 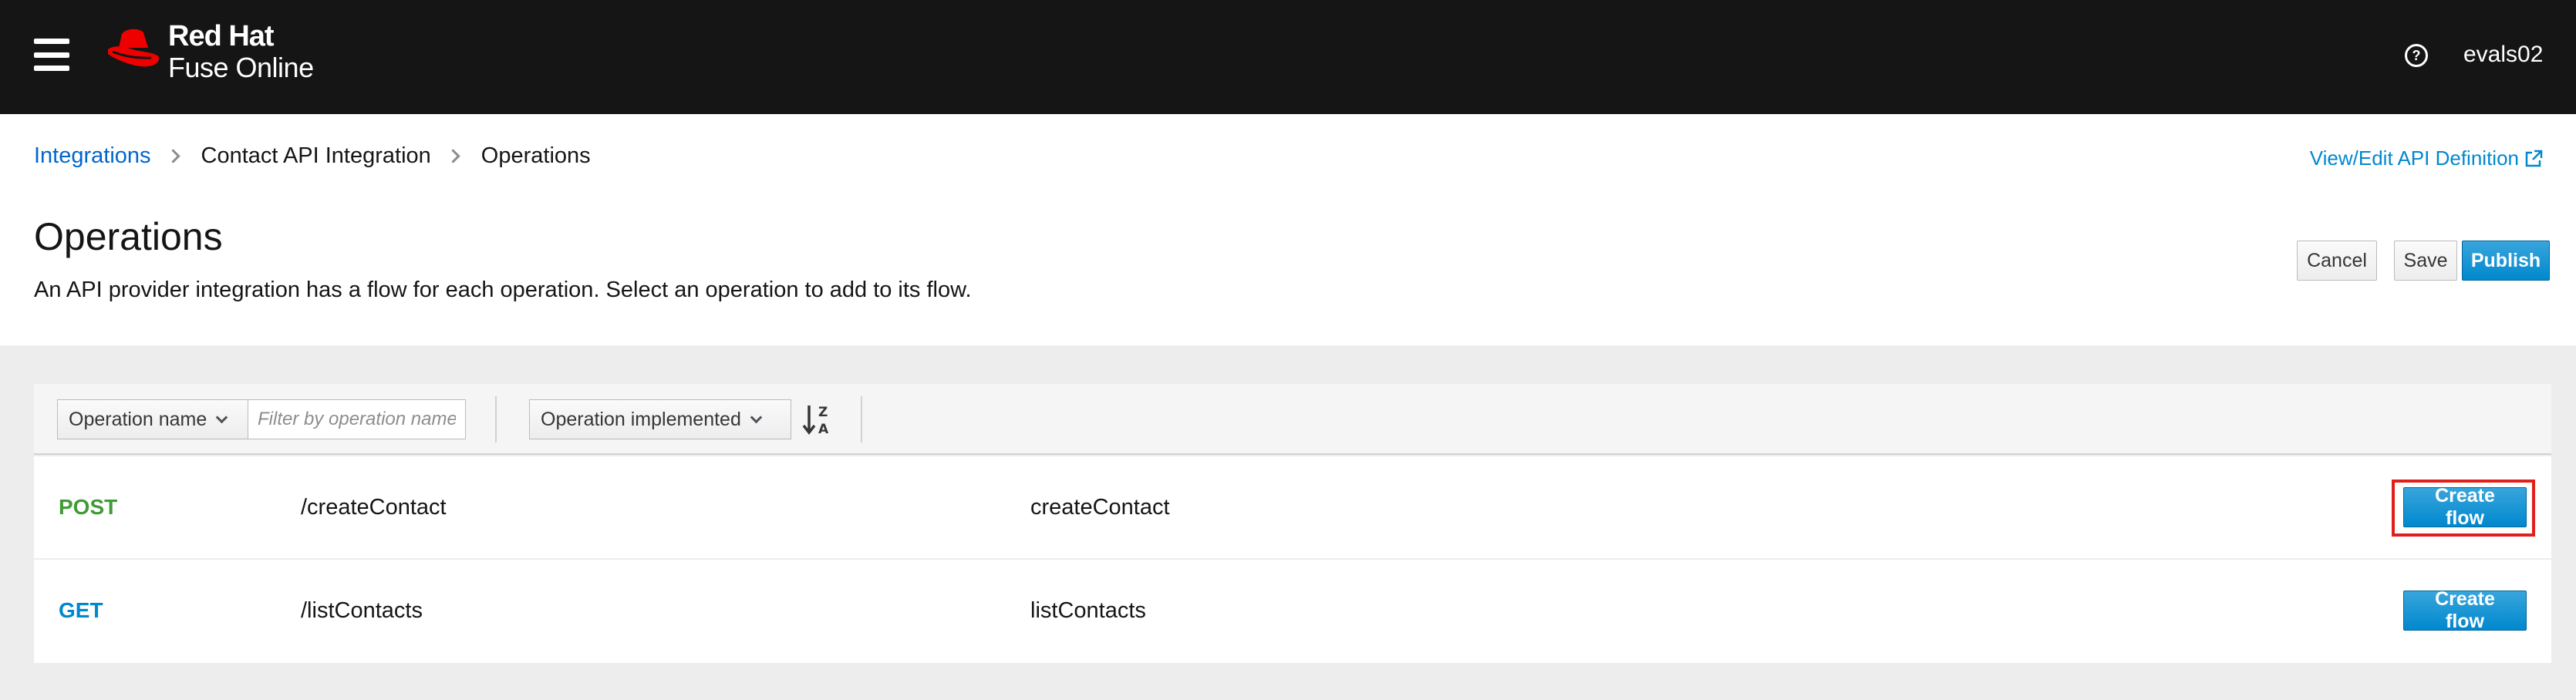 I want to click on product-name: Fuse Online, so click(x=241, y=67).